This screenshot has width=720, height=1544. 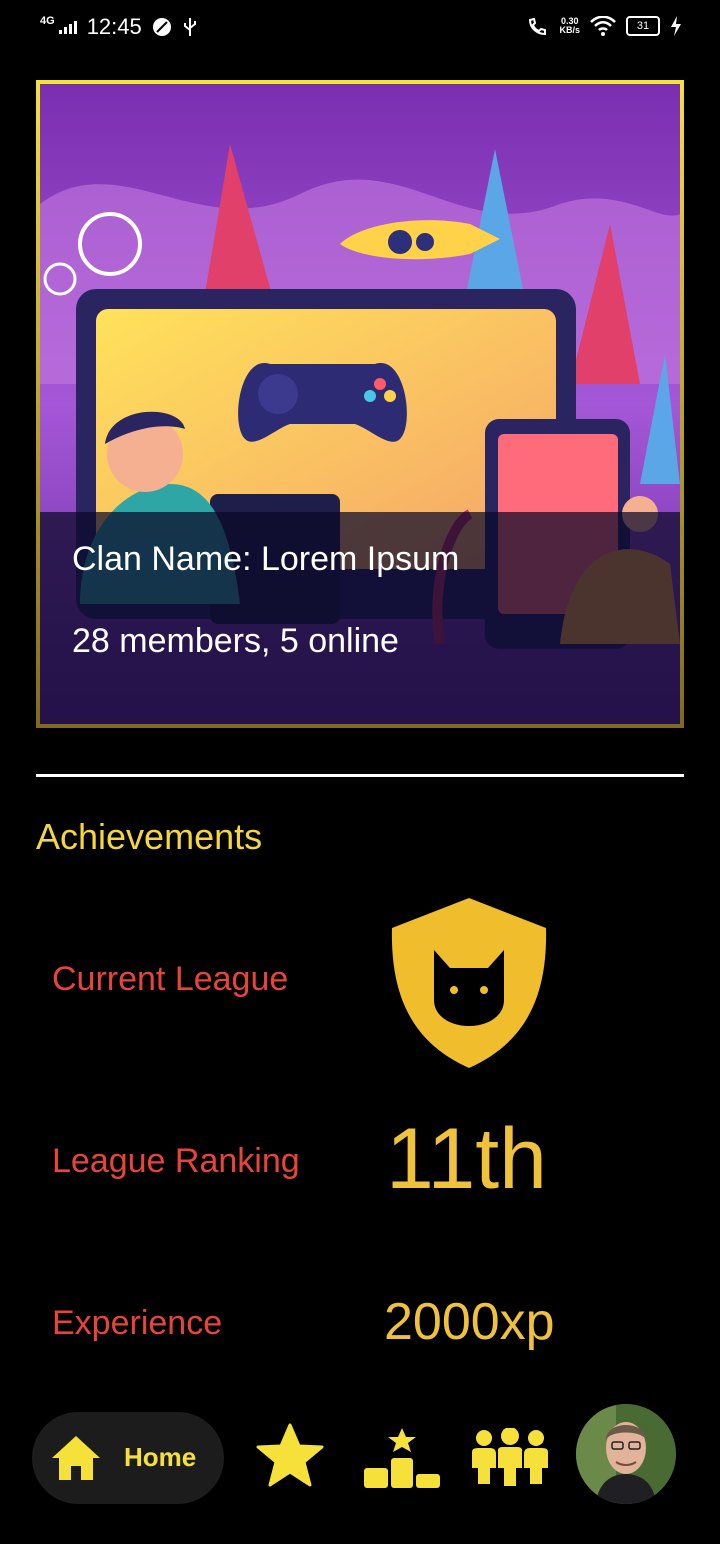 I want to click on experience-label: Experience, so click(x=137, y=1323).